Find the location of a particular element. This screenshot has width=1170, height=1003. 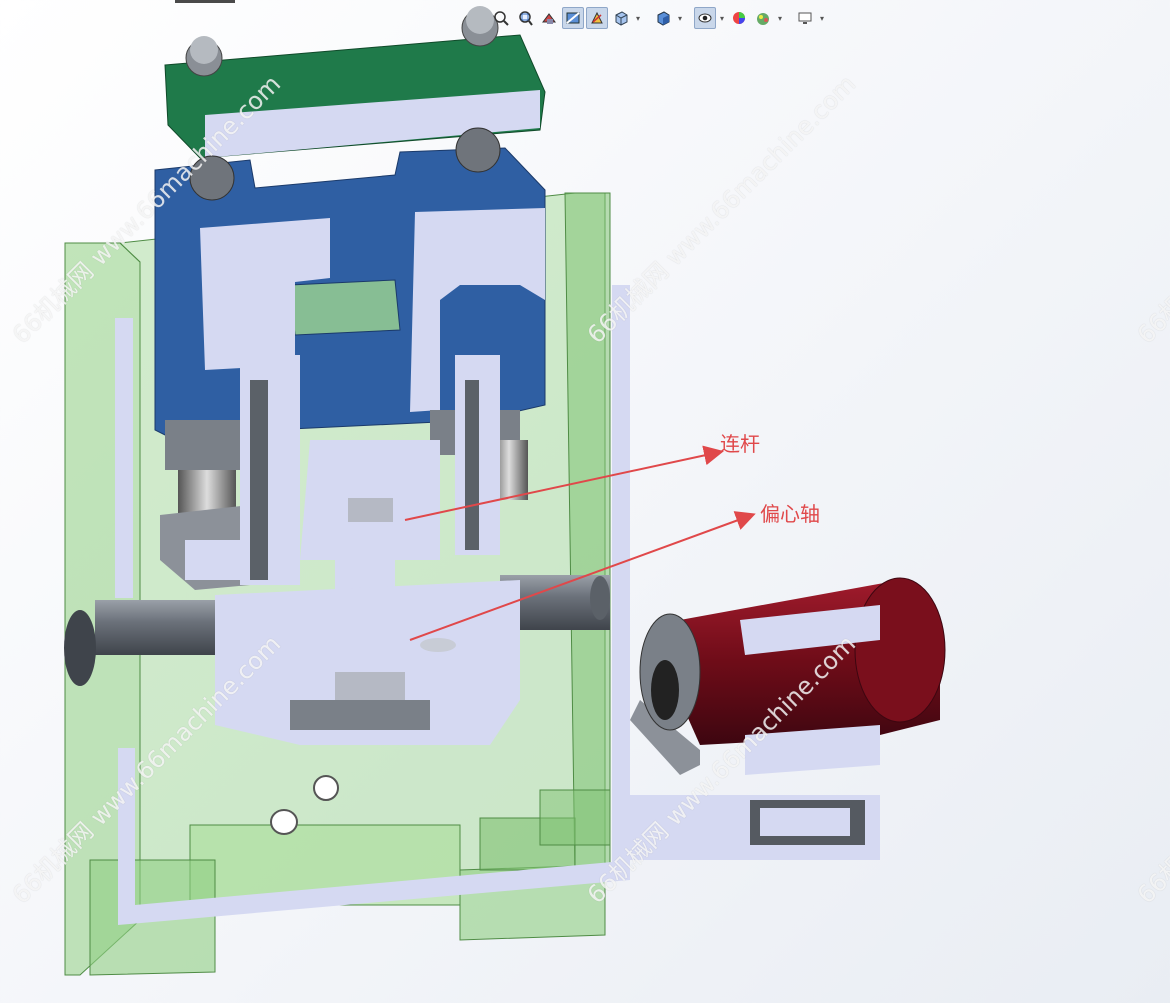

label-eccentric-shaft: 偏心轴 is located at coordinates (790, 514).